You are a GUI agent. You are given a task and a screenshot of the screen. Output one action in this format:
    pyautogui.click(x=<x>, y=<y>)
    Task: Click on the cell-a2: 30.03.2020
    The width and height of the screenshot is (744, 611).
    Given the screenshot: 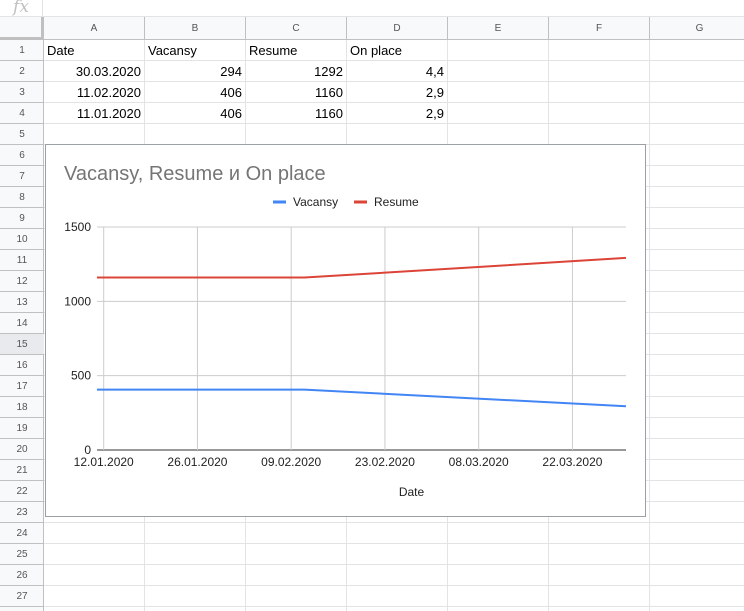 What is the action you would take?
    pyautogui.click(x=94, y=71)
    